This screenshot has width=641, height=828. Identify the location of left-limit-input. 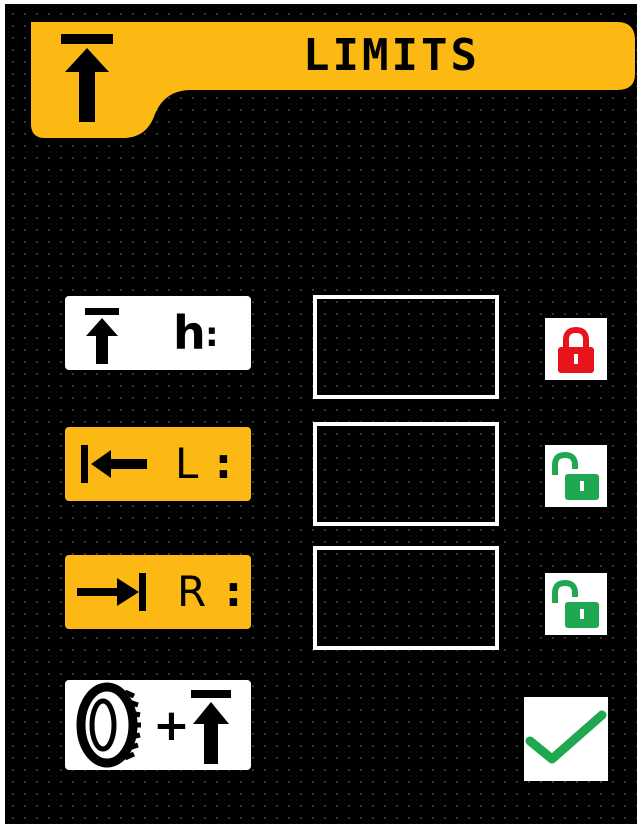
(406, 474).